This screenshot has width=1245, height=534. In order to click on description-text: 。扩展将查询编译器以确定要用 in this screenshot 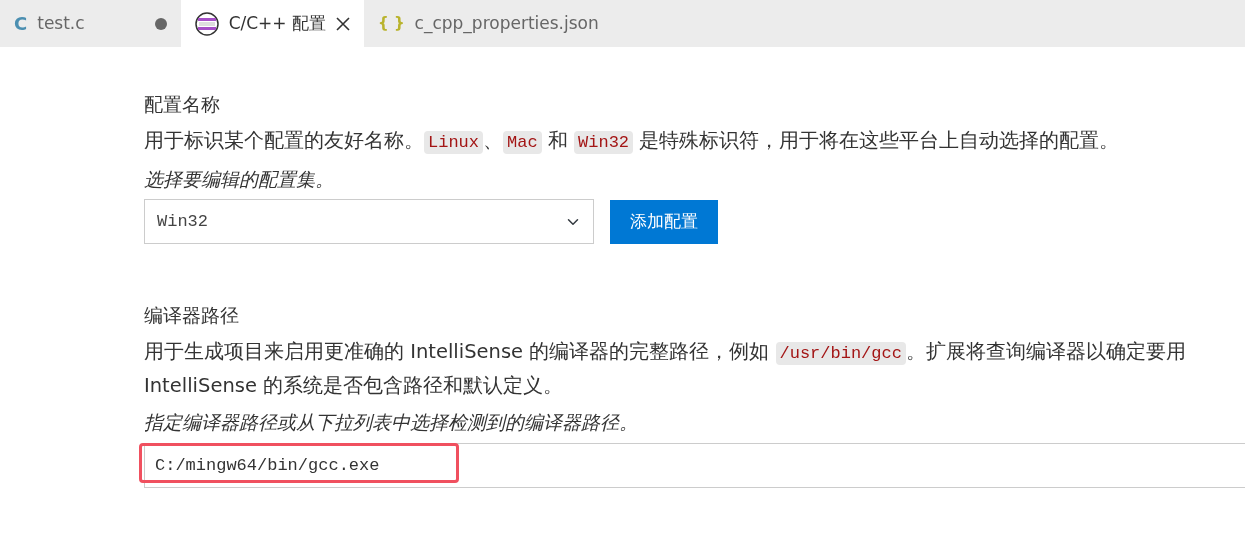, I will do `click(1045, 351)`.